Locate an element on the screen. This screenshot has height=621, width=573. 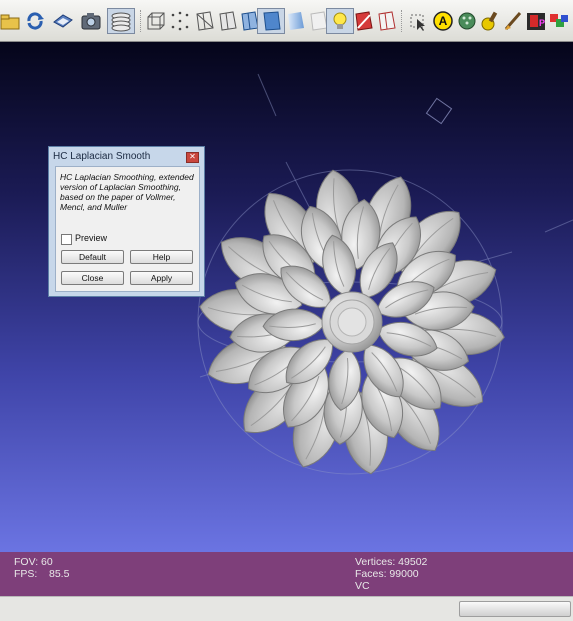
paint-icon is located at coordinates (490, 21).